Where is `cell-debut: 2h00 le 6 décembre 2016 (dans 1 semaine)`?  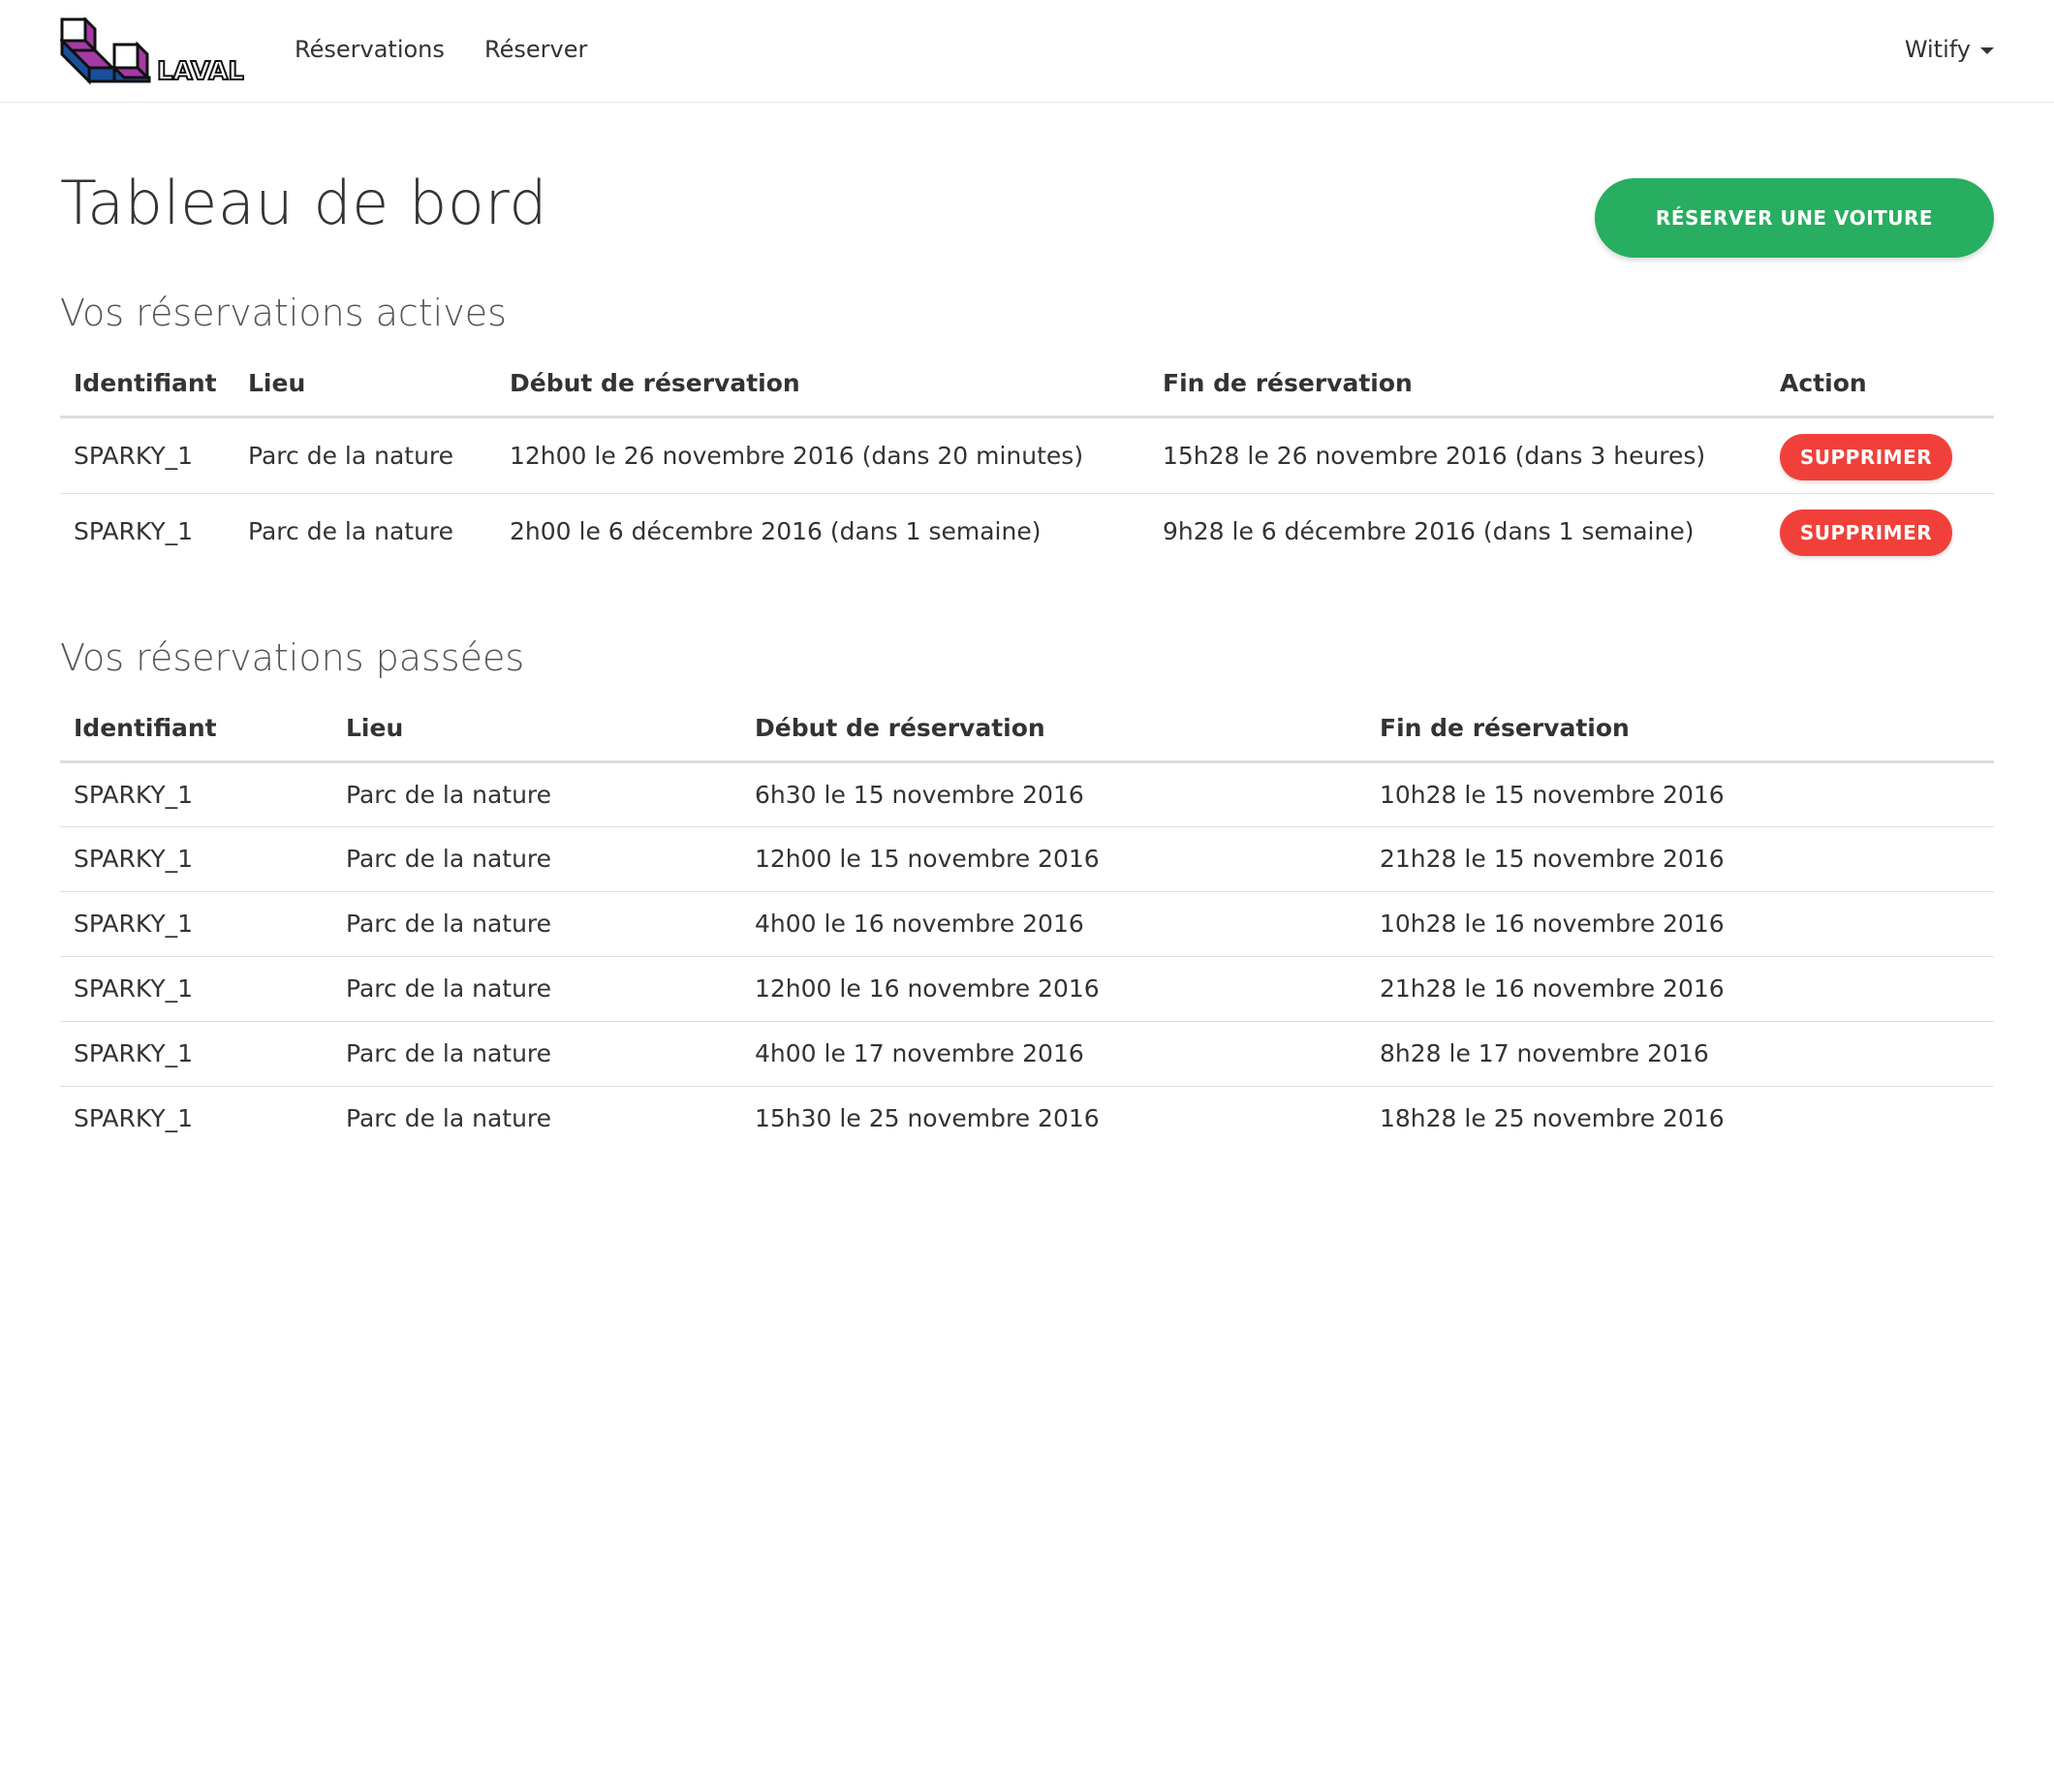
cell-debut: 2h00 le 6 décembre 2016 (dans 1 semaine) is located at coordinates (822, 531).